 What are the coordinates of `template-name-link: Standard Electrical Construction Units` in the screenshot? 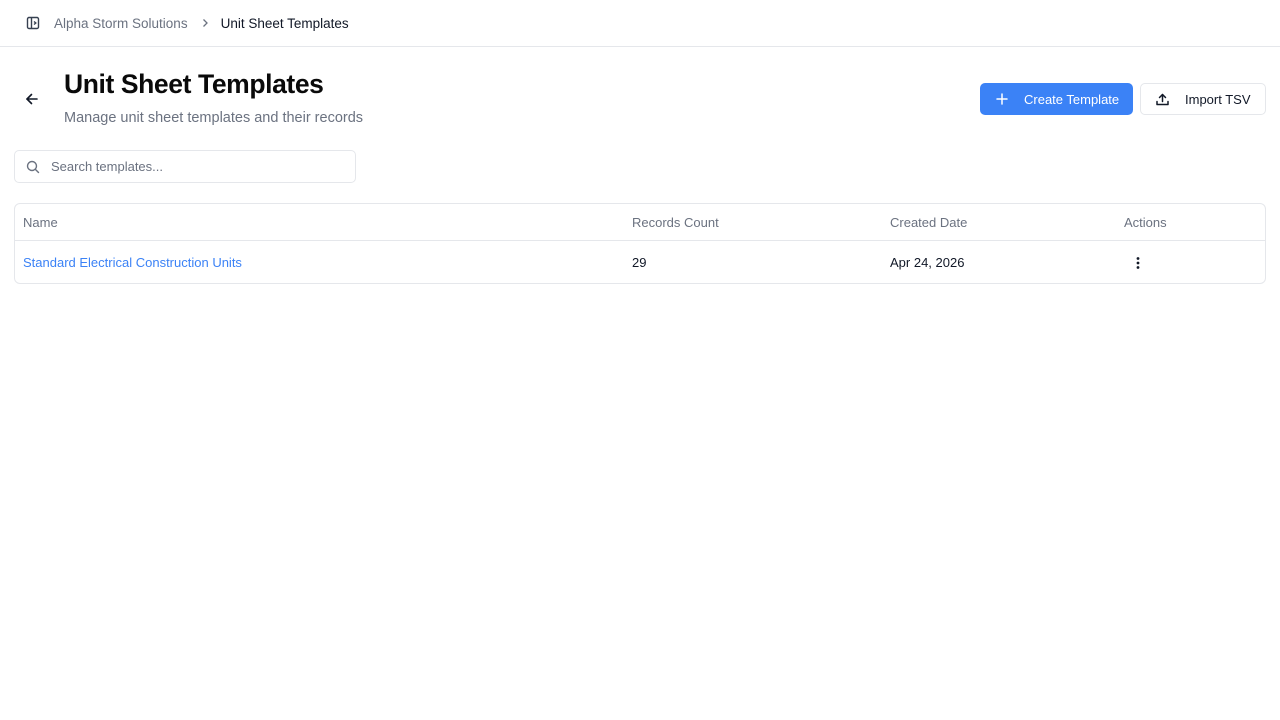 It's located at (132, 262).